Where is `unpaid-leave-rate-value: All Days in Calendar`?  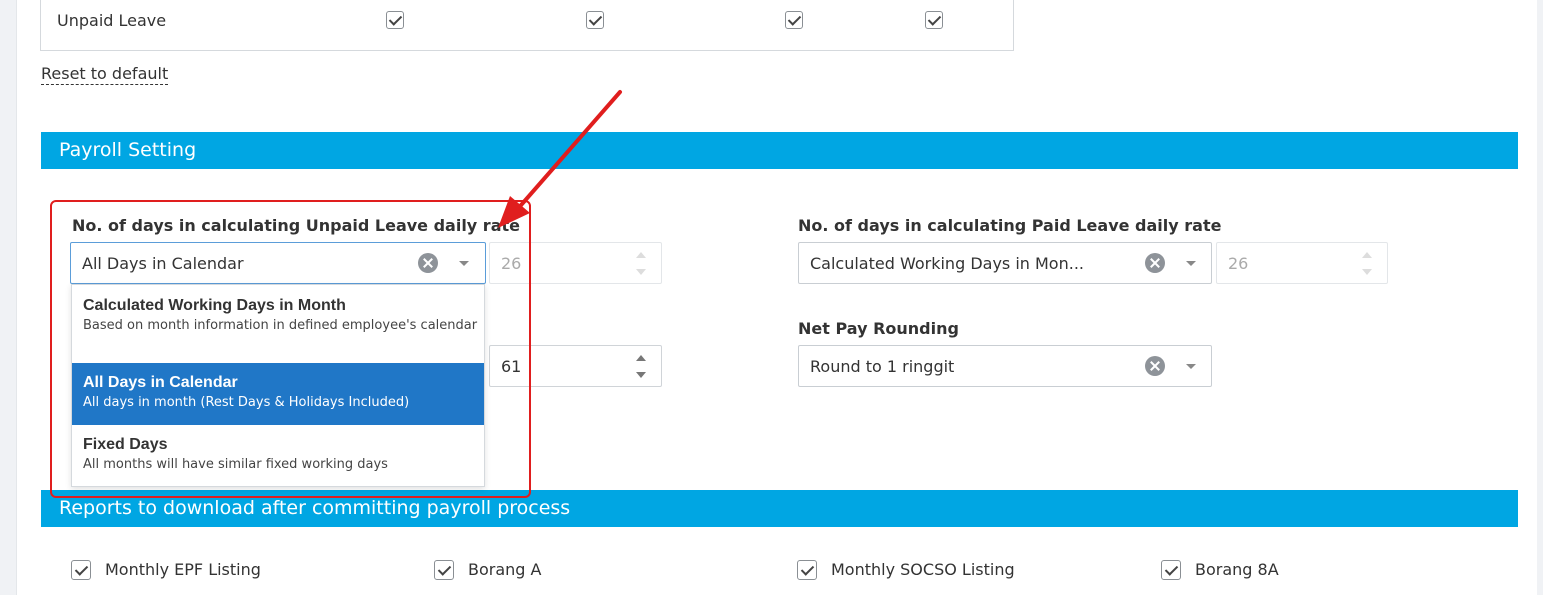 unpaid-leave-rate-value: All Days in Calendar is located at coordinates (163, 263).